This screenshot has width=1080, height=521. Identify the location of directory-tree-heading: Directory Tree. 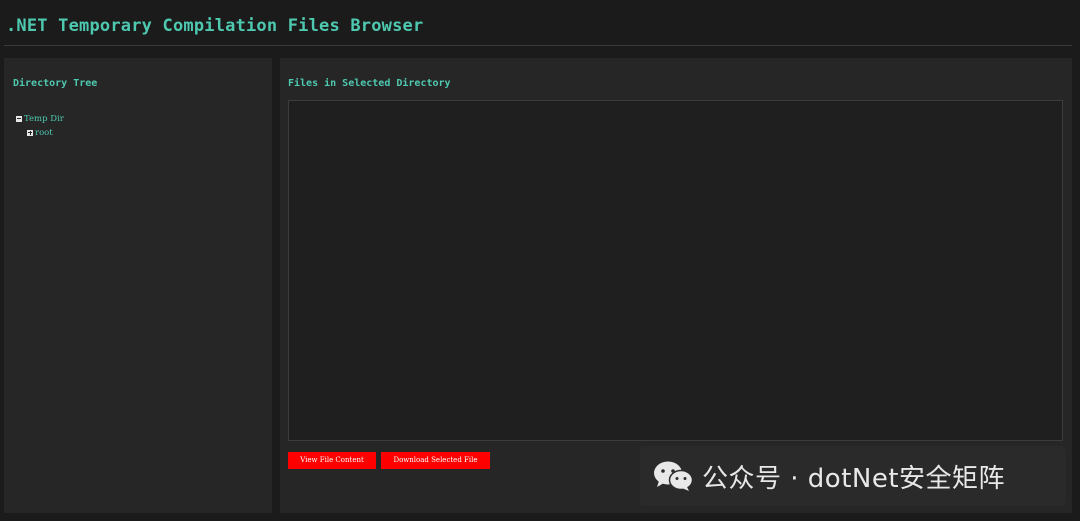
(55, 83).